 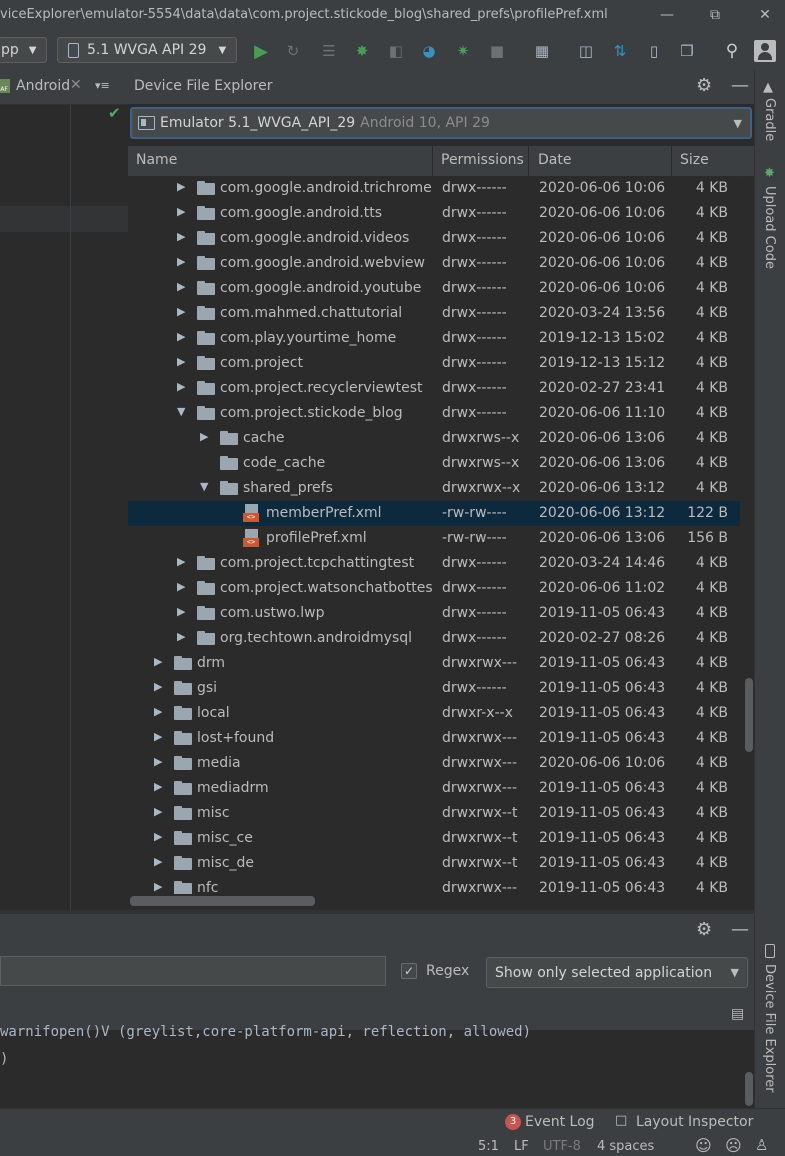 What do you see at coordinates (156, 160) in the screenshot?
I see `column-header-name: Name` at bounding box center [156, 160].